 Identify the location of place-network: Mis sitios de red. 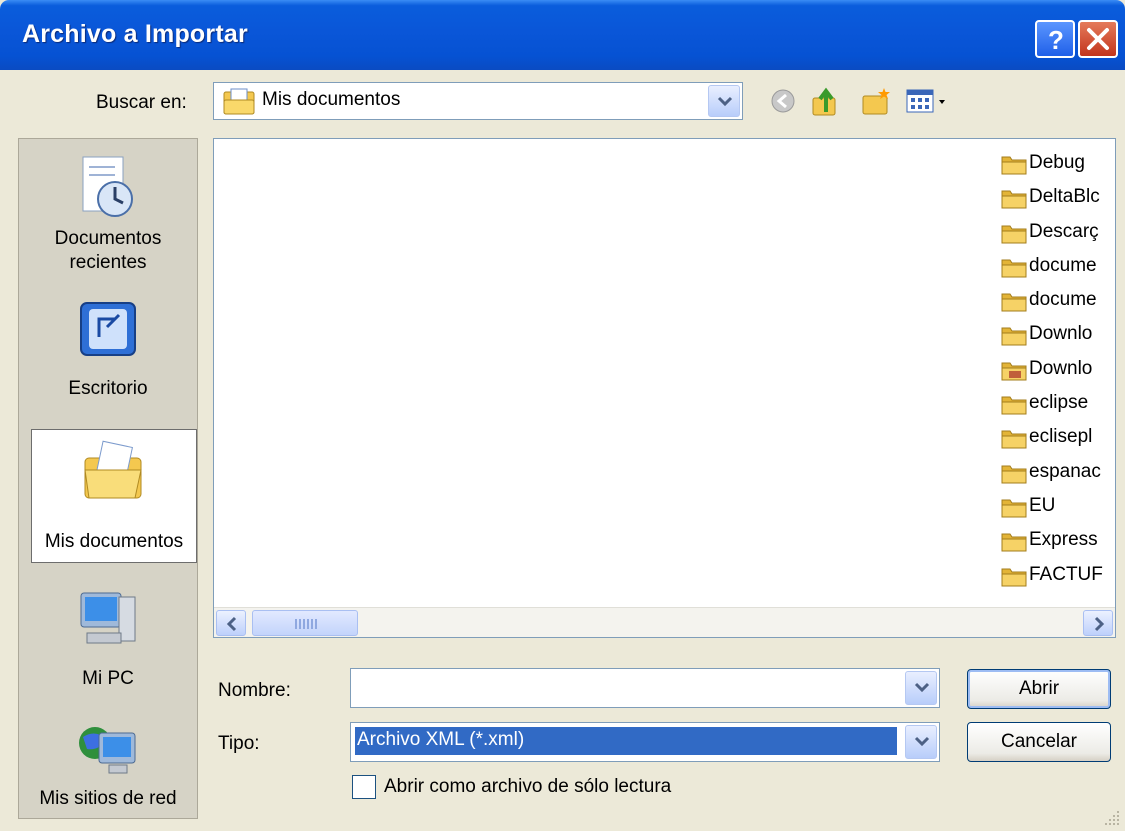
(108, 764).